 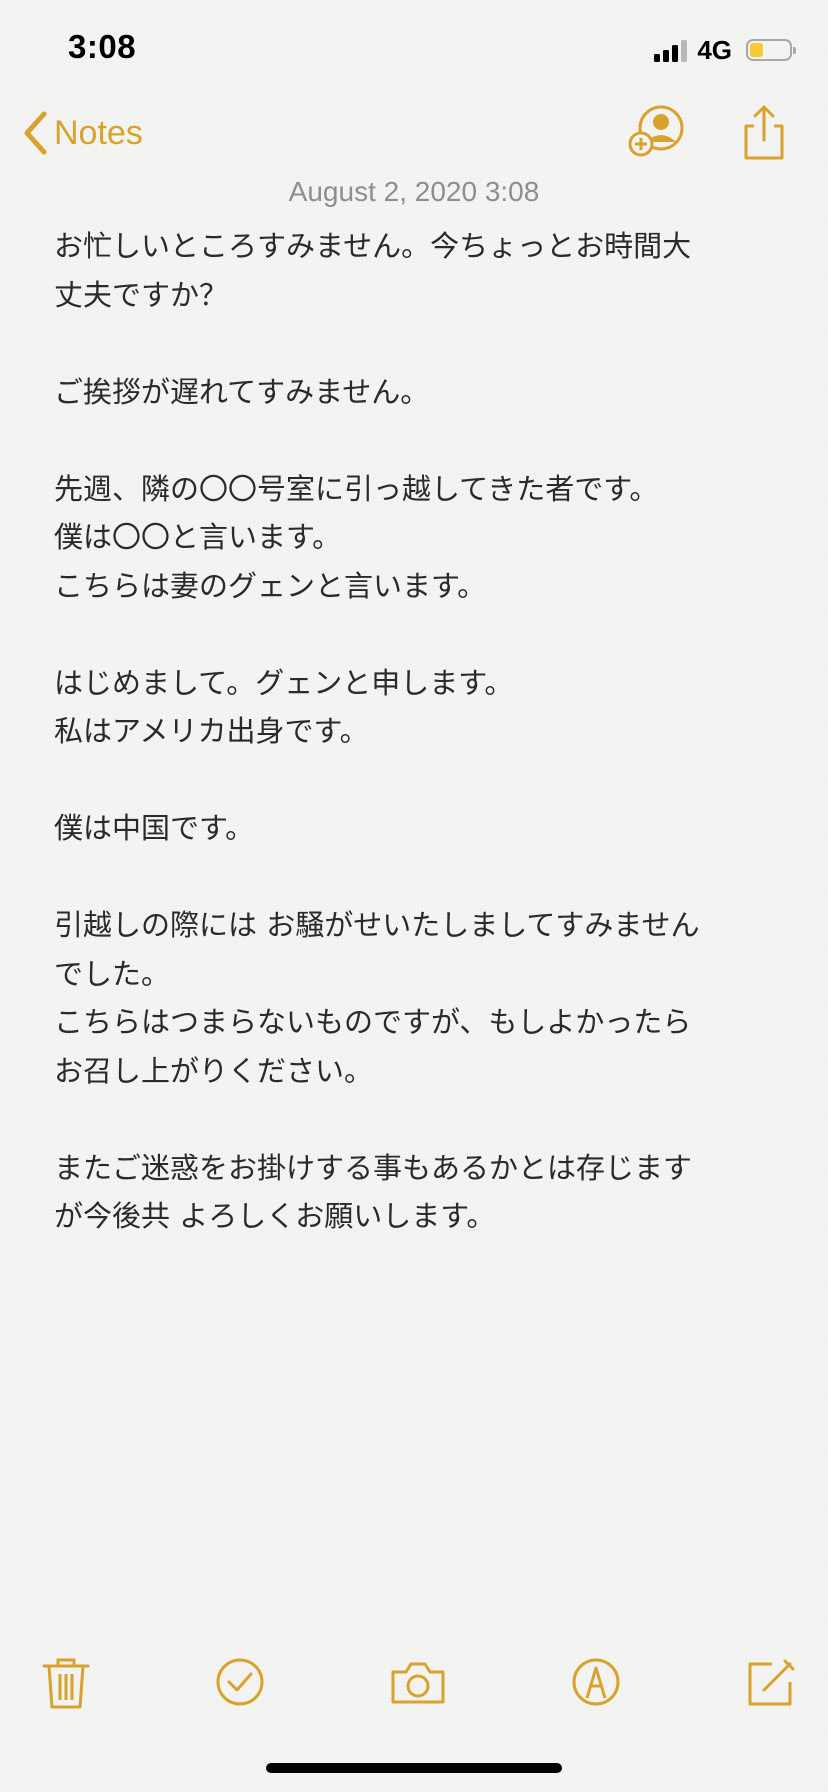 What do you see at coordinates (414, 191) in the screenshot?
I see `note-date: August 2, 2020 3:08` at bounding box center [414, 191].